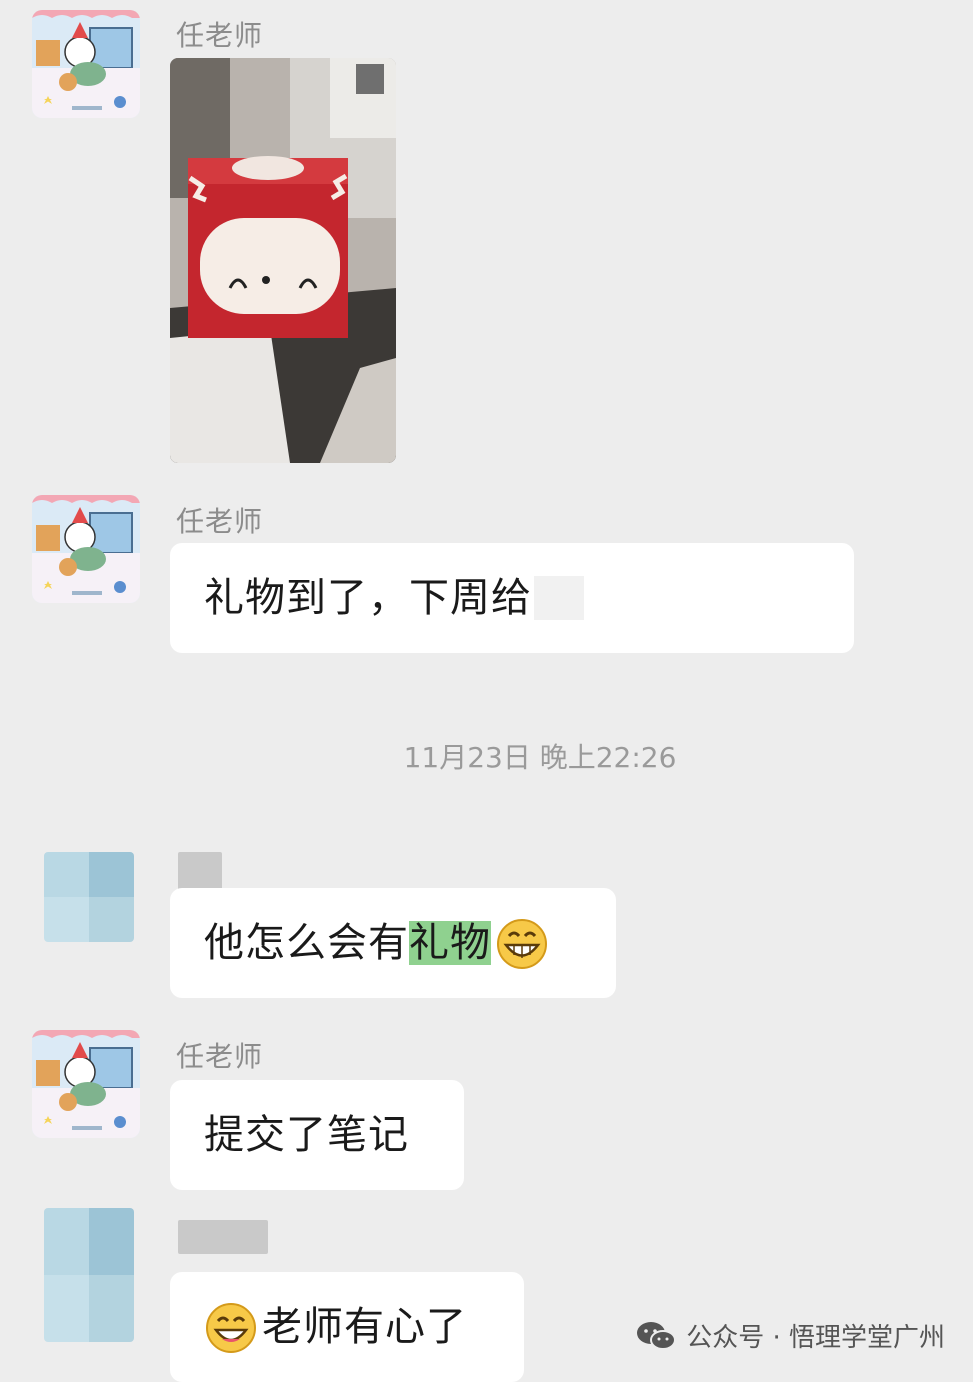 The width and height of the screenshot is (973, 1382). What do you see at coordinates (522, 943) in the screenshot?
I see `grin-emoji-icon` at bounding box center [522, 943].